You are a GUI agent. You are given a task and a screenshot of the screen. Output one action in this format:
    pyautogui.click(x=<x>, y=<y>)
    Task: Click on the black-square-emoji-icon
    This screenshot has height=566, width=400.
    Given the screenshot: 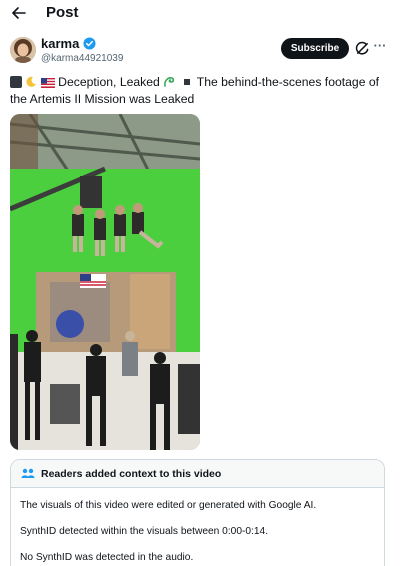 What is the action you would take?
    pyautogui.click(x=16, y=82)
    